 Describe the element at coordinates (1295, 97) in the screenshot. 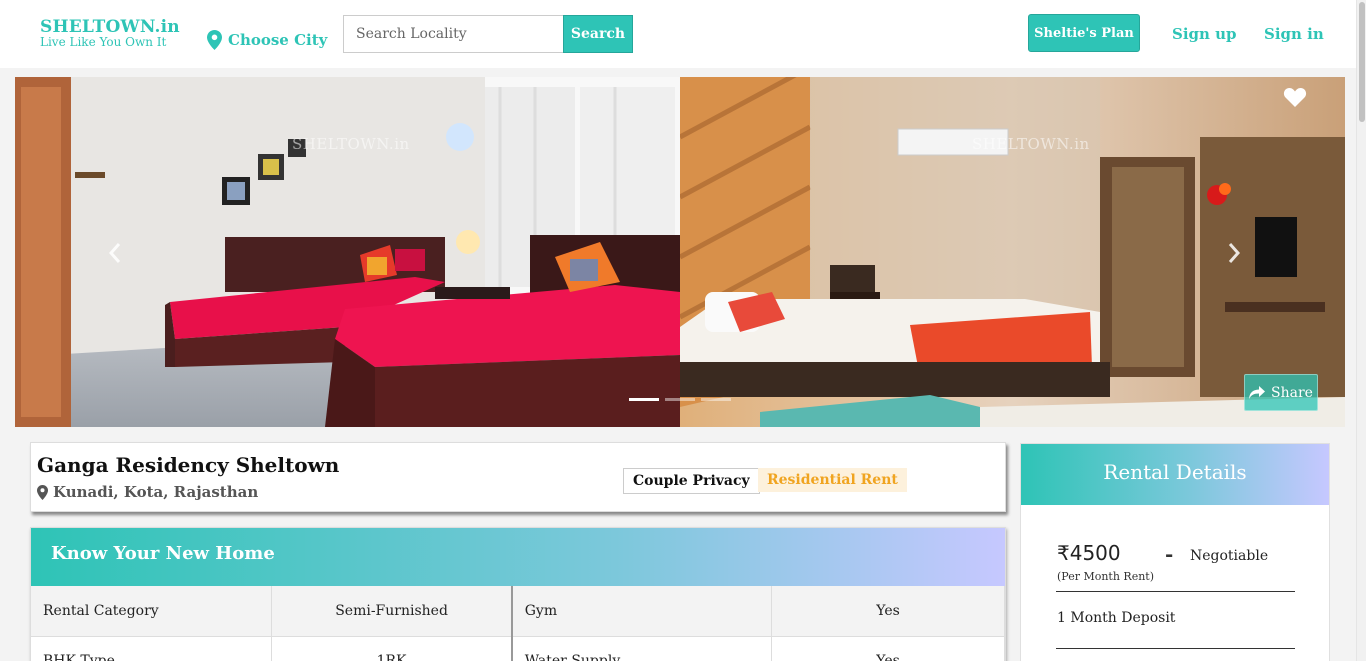

I see `heart-icon` at that location.